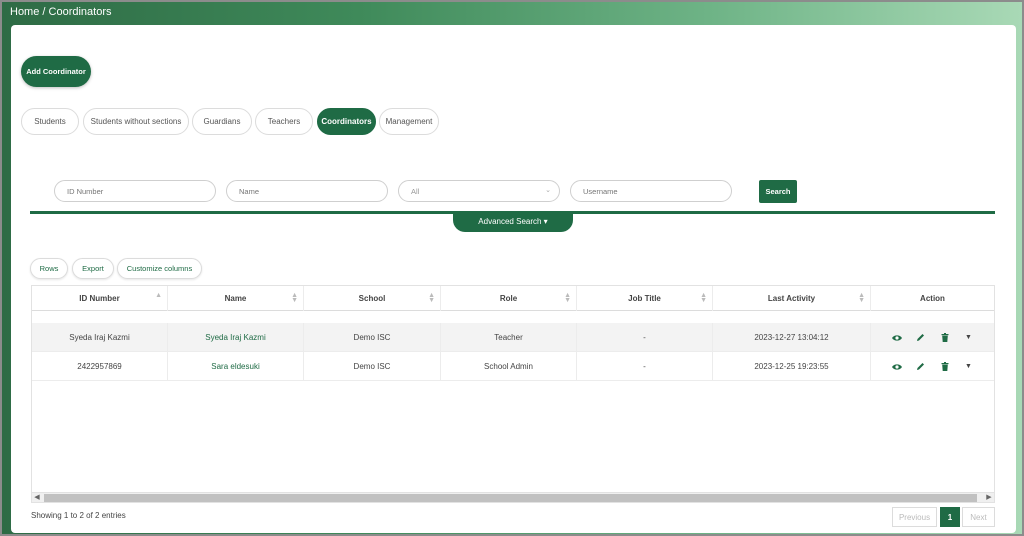 The width and height of the screenshot is (1024, 536). Describe the element at coordinates (100, 337) in the screenshot. I see `cell-id-number: Syeda Iraj Kazmi` at that location.